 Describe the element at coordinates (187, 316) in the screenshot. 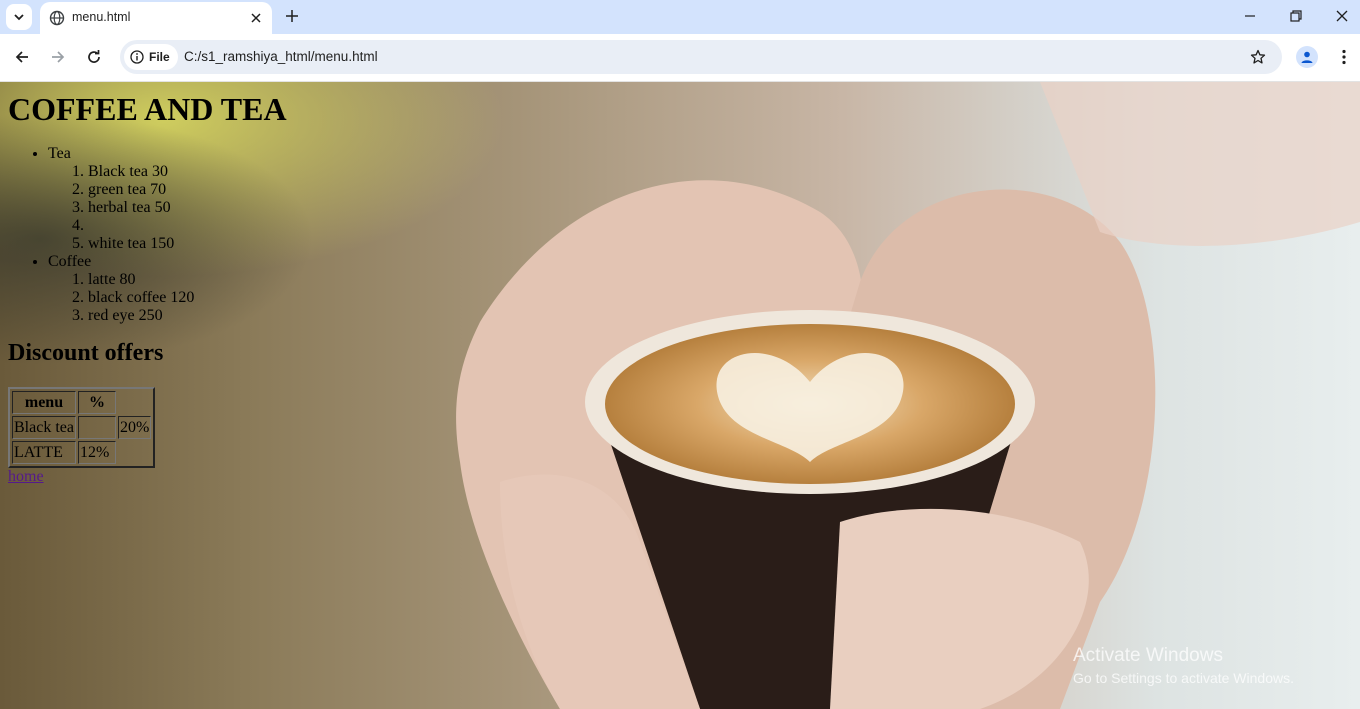

I see `list-item: red eye 250` at that location.